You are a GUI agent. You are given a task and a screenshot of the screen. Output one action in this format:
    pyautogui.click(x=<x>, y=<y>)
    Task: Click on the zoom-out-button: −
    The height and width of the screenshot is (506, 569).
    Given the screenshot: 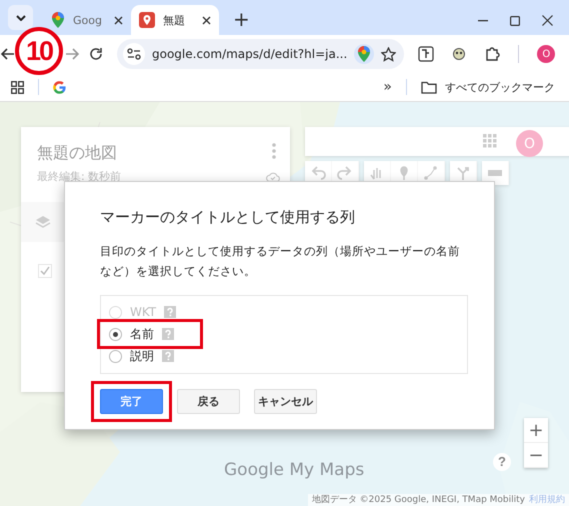 What is the action you would take?
    pyautogui.click(x=536, y=455)
    